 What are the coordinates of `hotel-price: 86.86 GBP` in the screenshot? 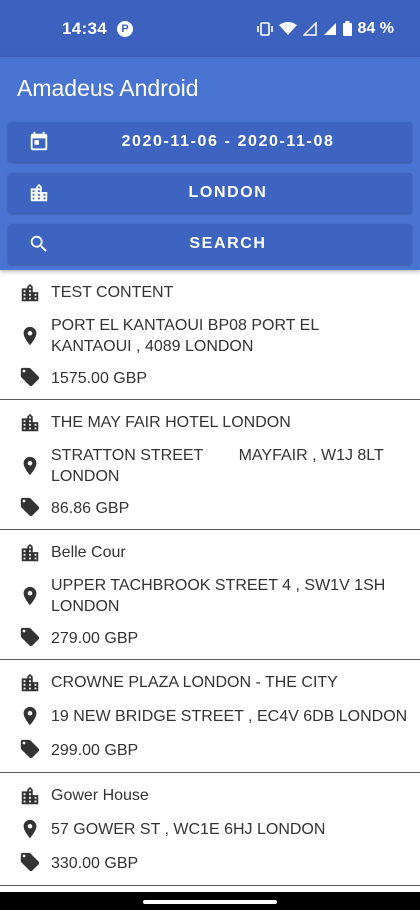 It's located at (90, 508).